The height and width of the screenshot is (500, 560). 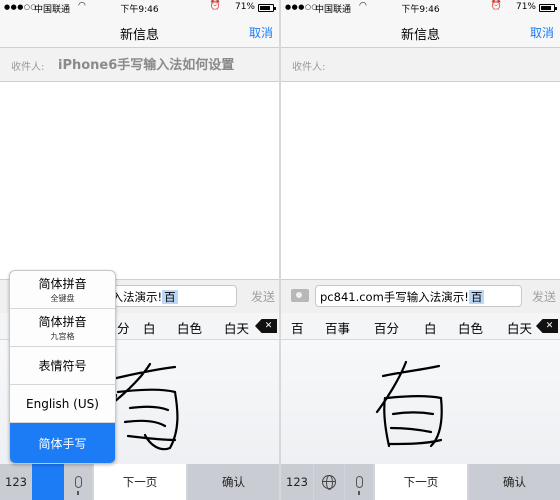 What do you see at coordinates (48, 481) in the screenshot?
I see `globe-key-active` at bounding box center [48, 481].